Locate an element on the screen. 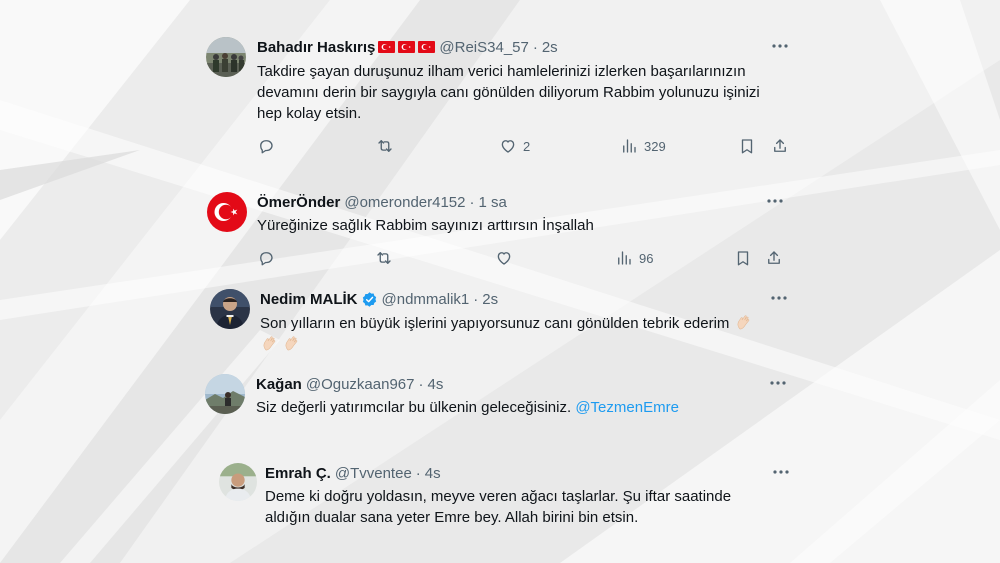 The image size is (1000, 563). tweet-actions: 96 is located at coordinates (527, 258).